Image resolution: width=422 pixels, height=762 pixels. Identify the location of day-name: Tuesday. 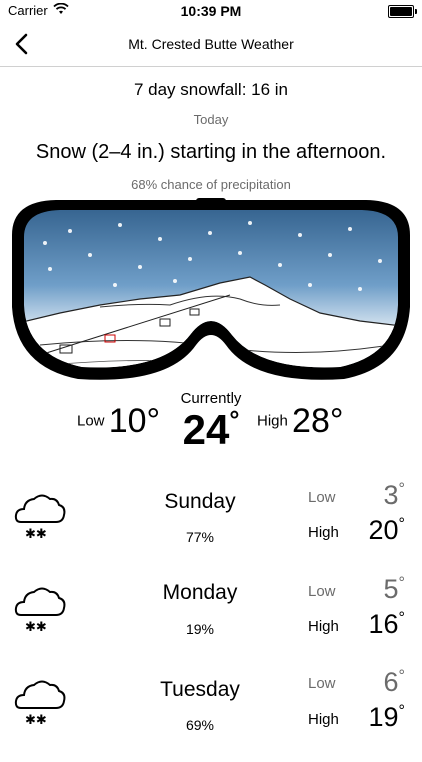
(200, 689).